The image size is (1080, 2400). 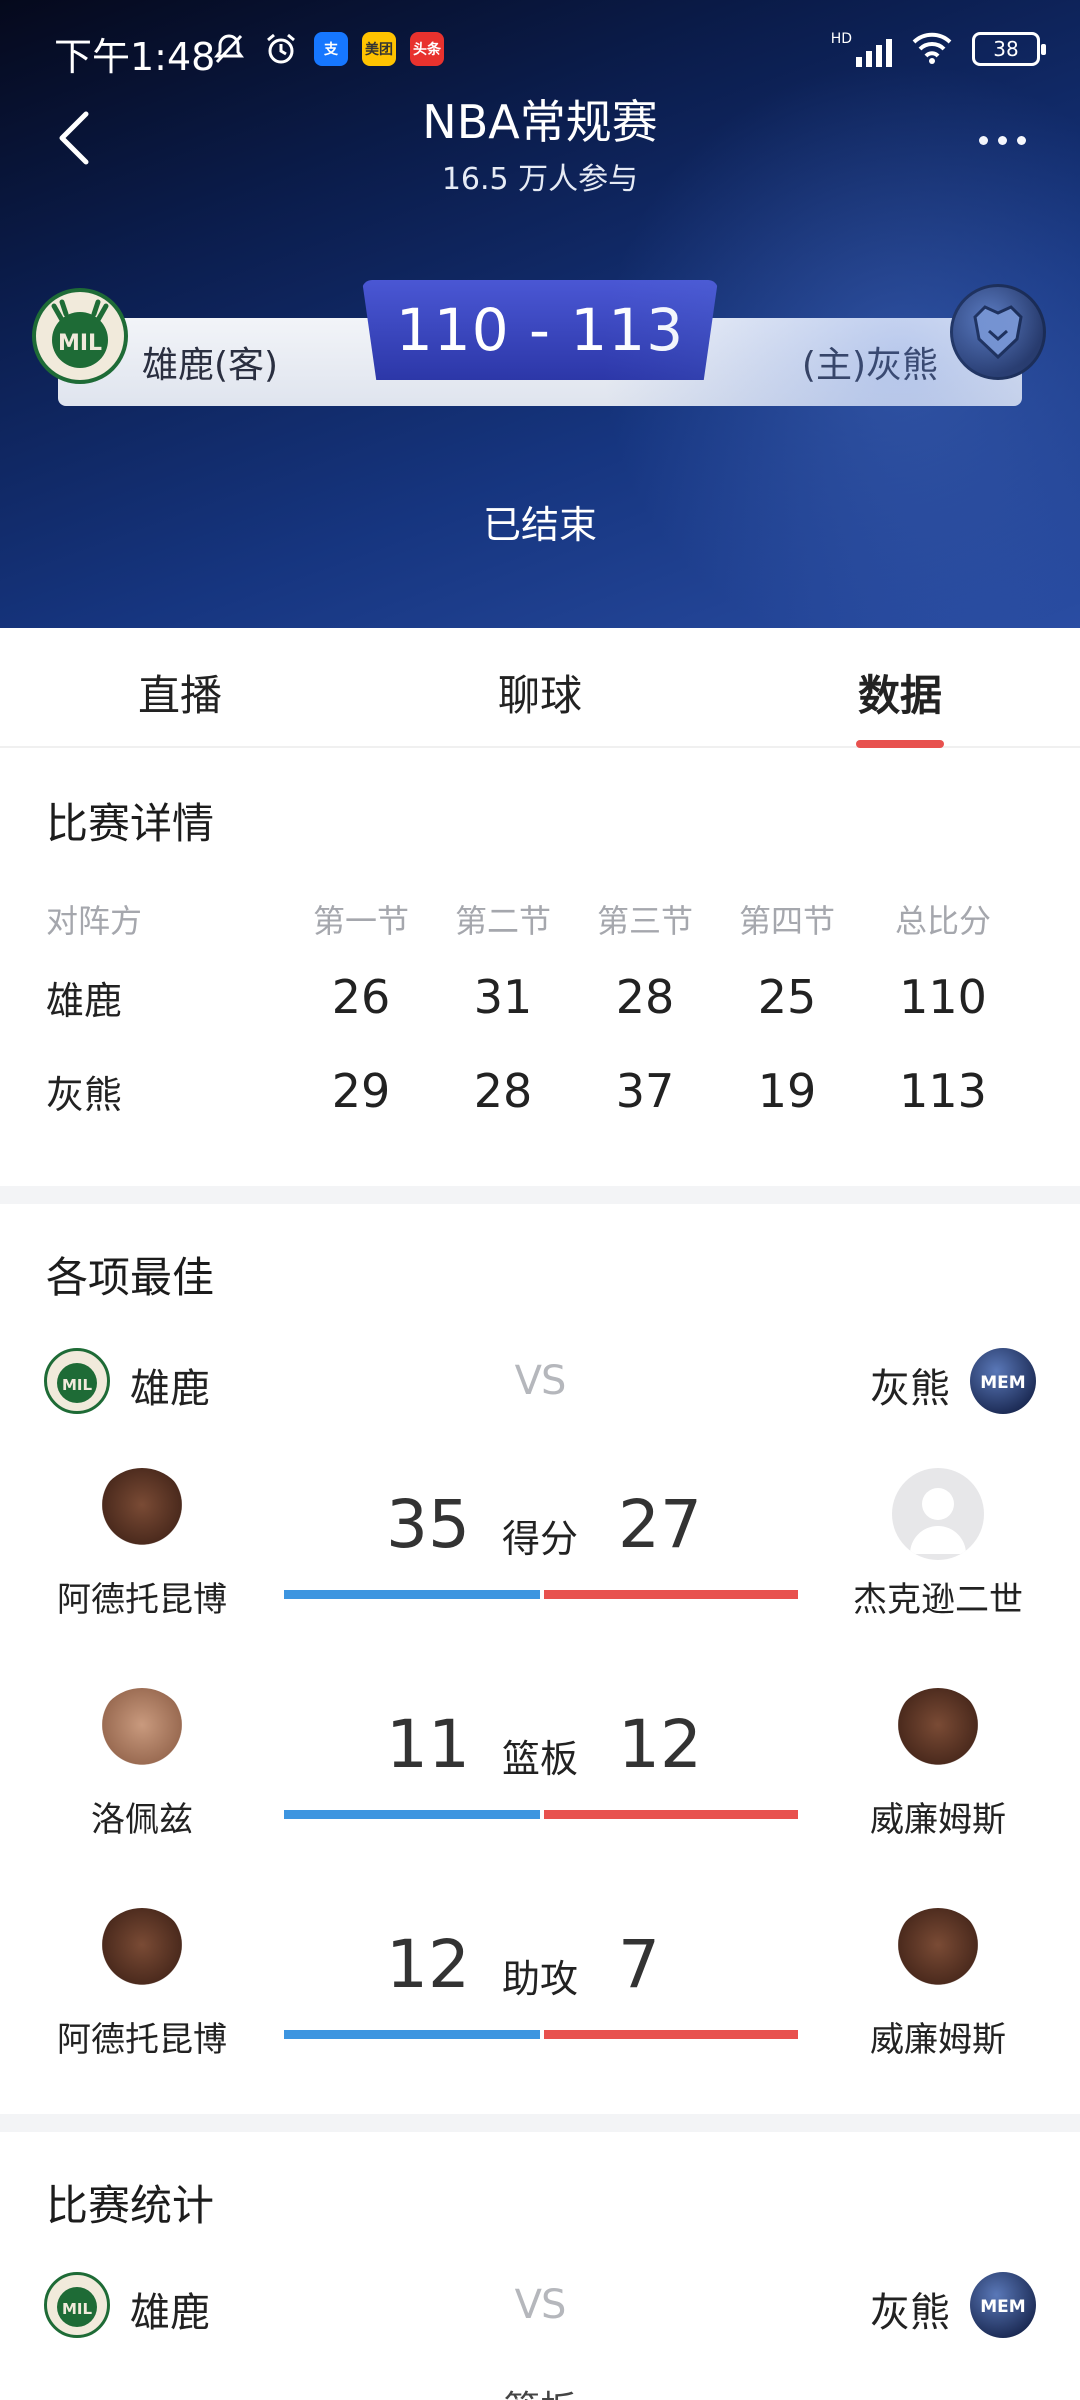 I want to click on right-stat-value: 7, so click(x=639, y=1964).